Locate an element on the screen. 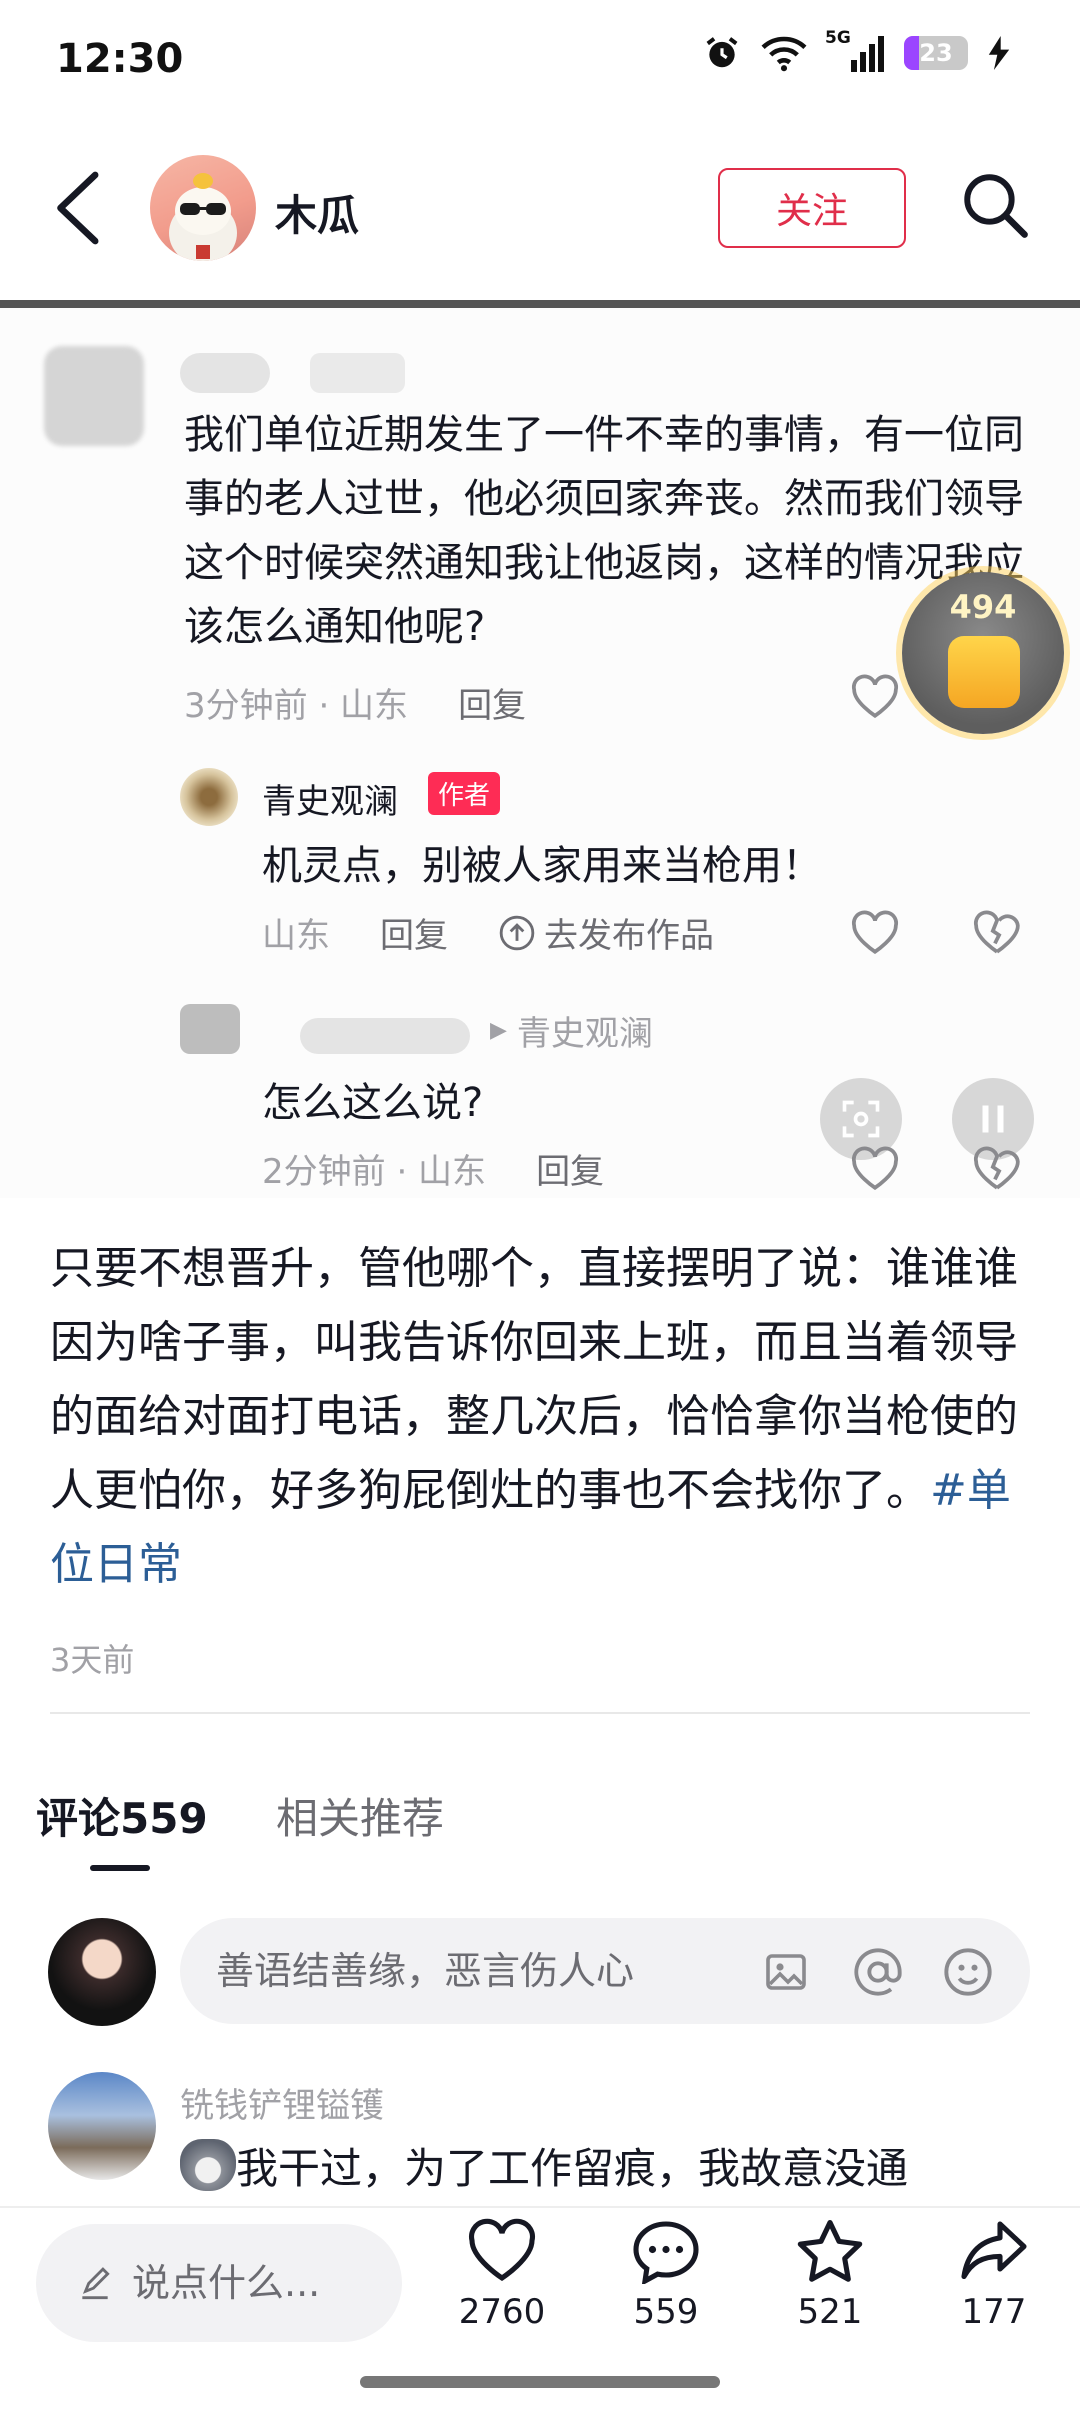  share-button: 177 is located at coordinates (994, 2275).